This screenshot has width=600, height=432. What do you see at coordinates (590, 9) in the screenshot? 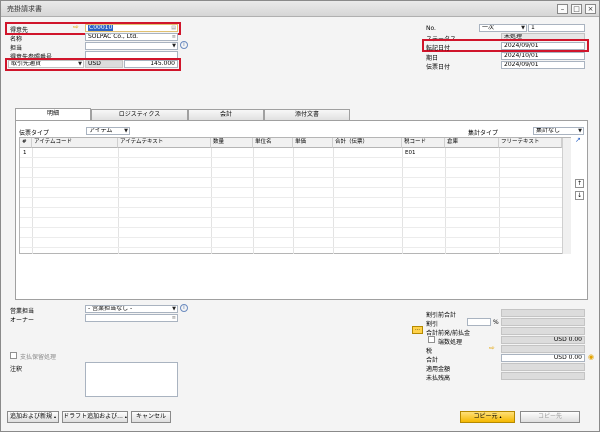
I see `close-icon: ×` at bounding box center [590, 9].